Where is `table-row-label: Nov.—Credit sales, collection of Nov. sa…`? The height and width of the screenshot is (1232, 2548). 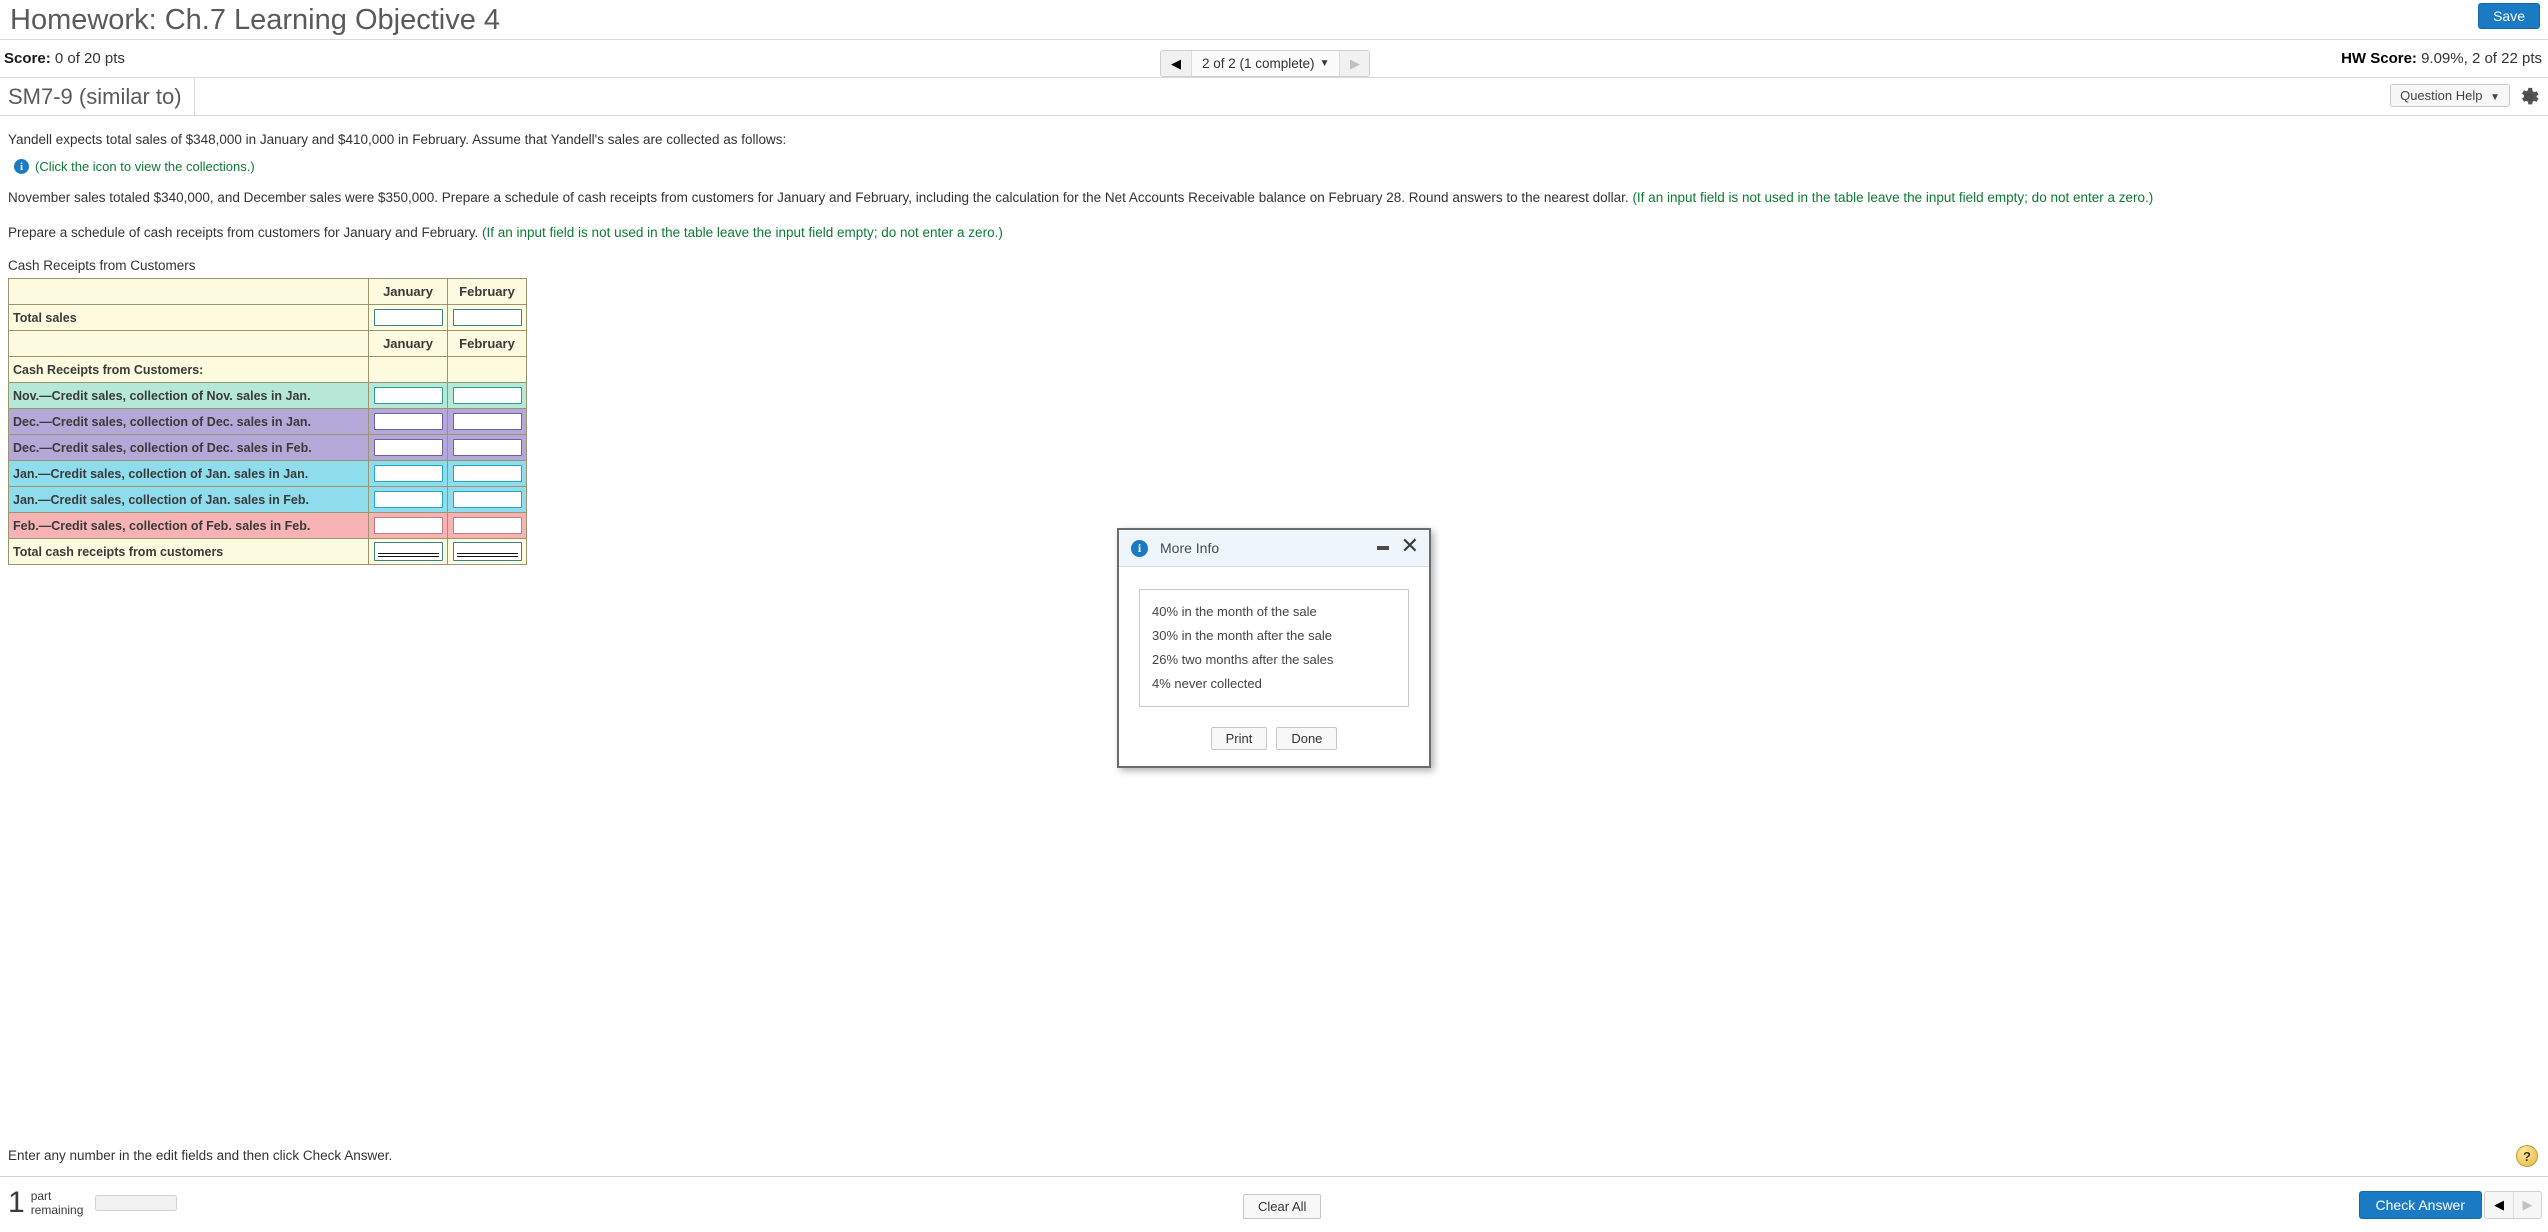
table-row-label: Nov.—Credit sales, collection of Nov. sa… is located at coordinates (188, 395).